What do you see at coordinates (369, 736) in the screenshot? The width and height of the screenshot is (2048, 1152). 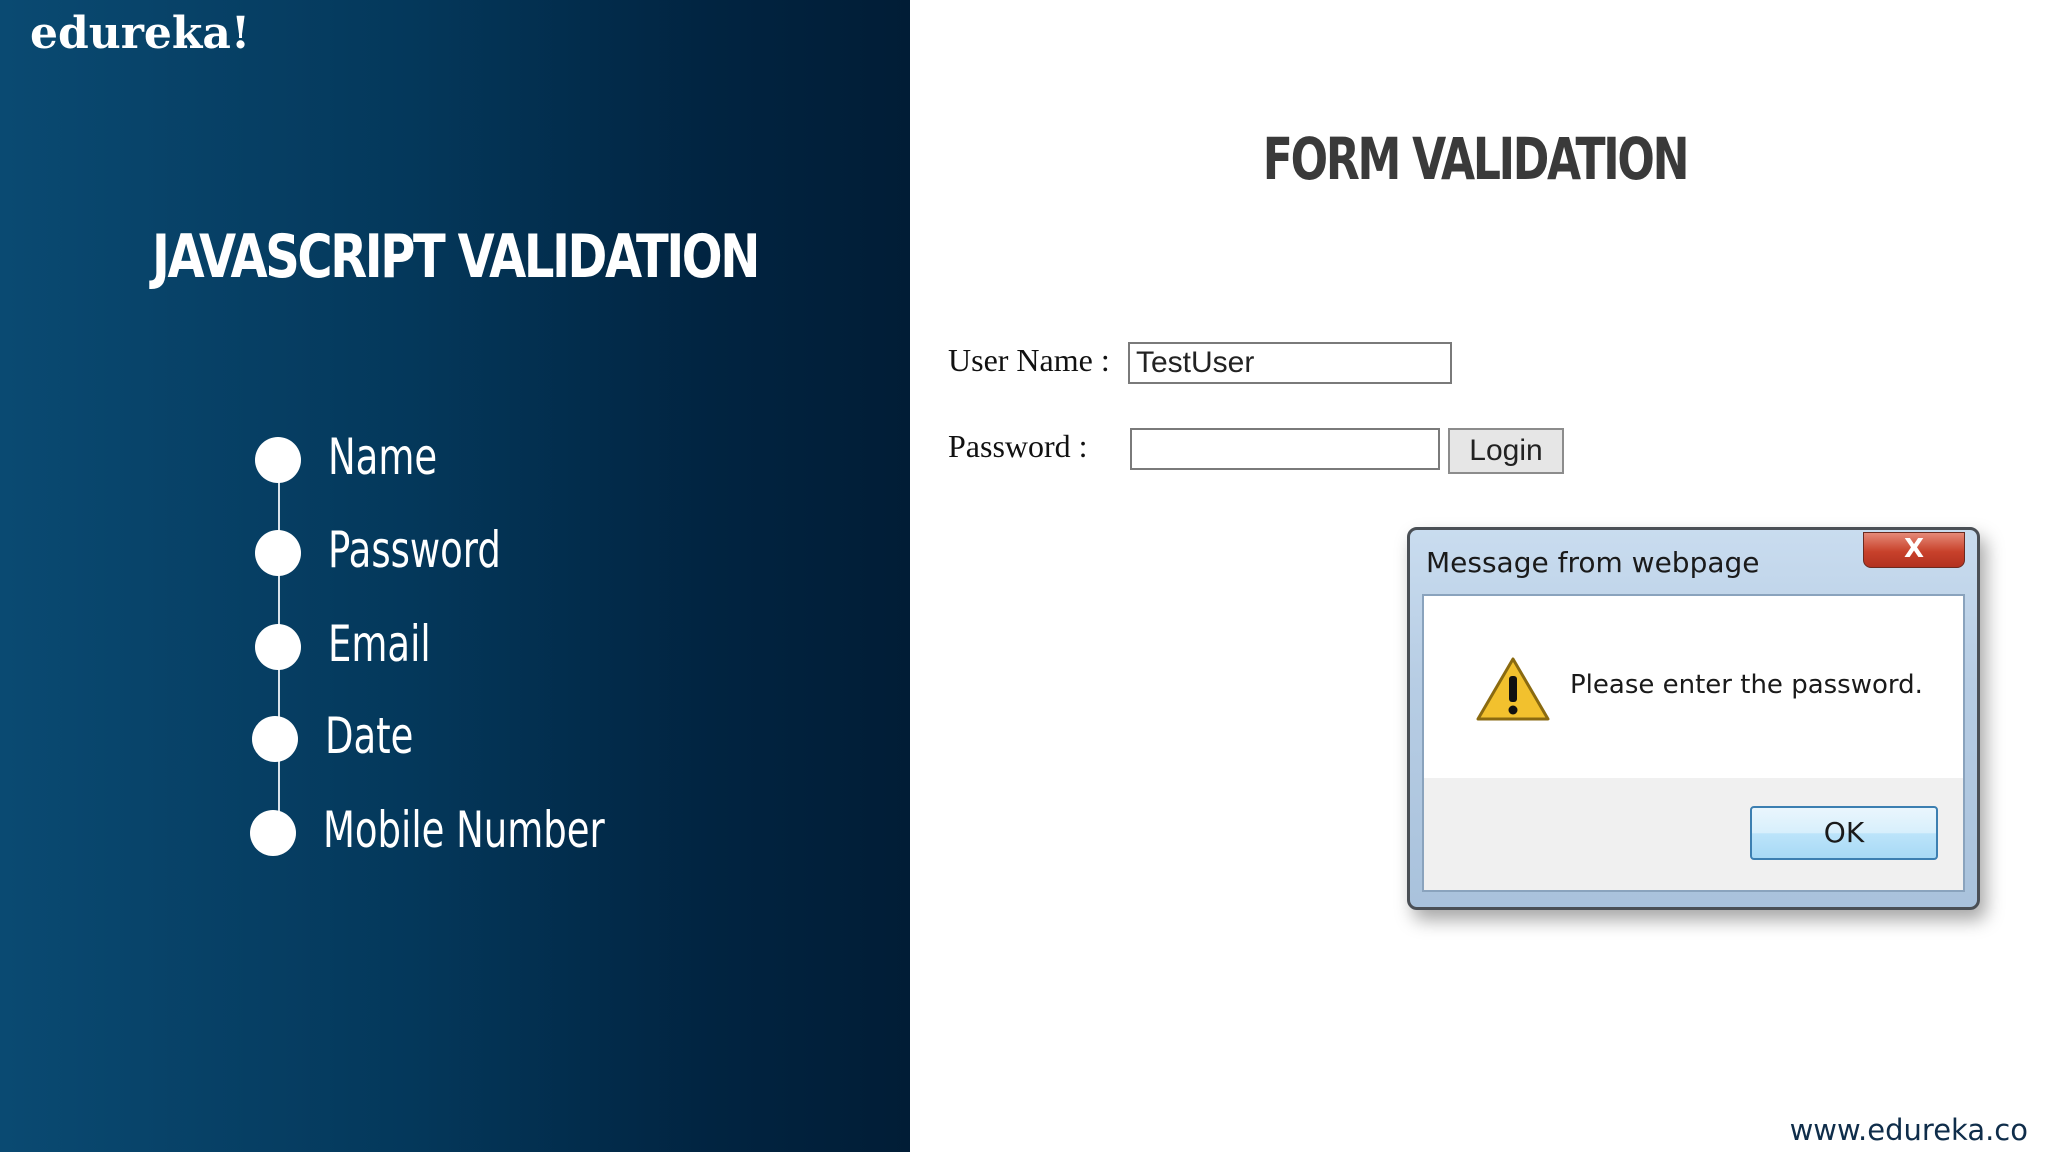 I see `topic-label: Date` at bounding box center [369, 736].